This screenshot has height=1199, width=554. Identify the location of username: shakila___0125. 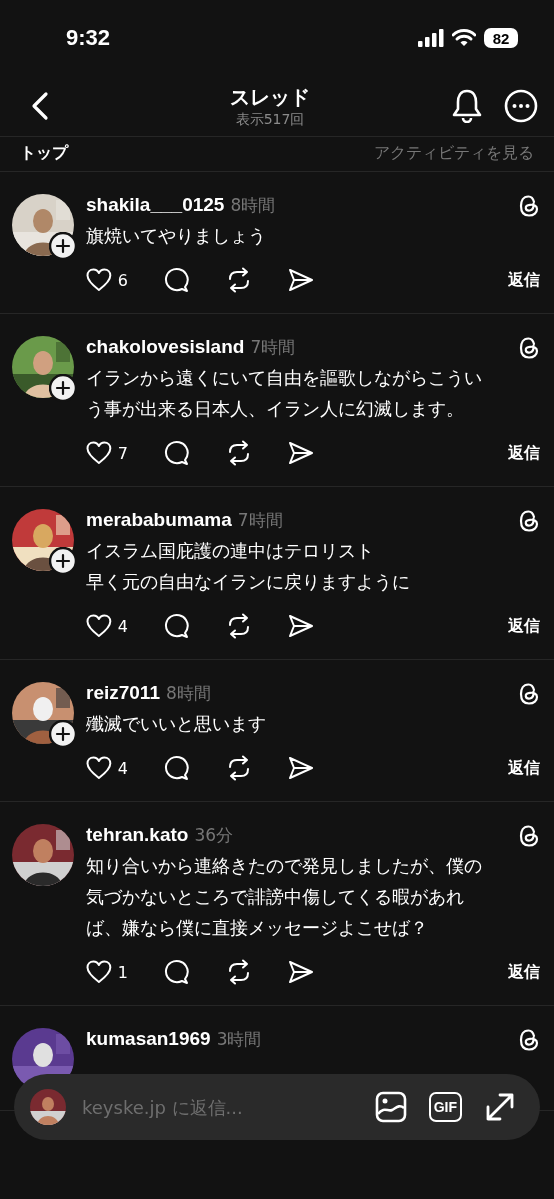
(155, 205).